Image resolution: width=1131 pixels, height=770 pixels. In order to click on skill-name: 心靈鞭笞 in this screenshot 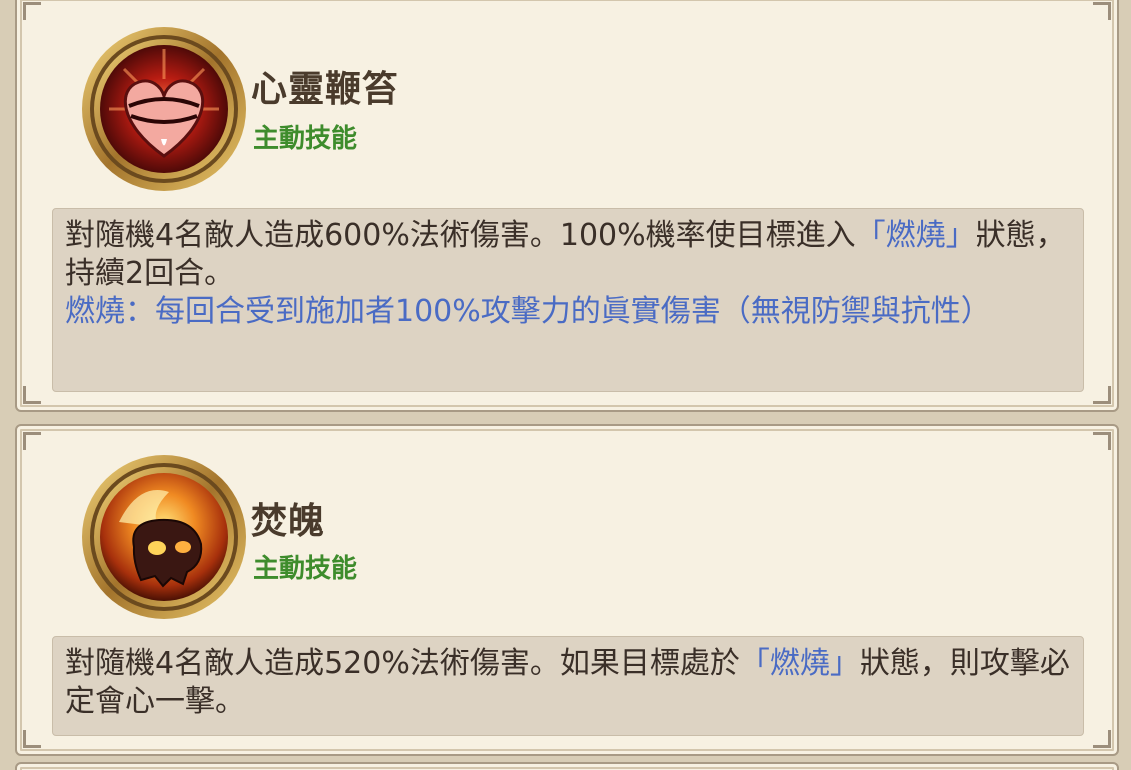, I will do `click(325, 89)`.